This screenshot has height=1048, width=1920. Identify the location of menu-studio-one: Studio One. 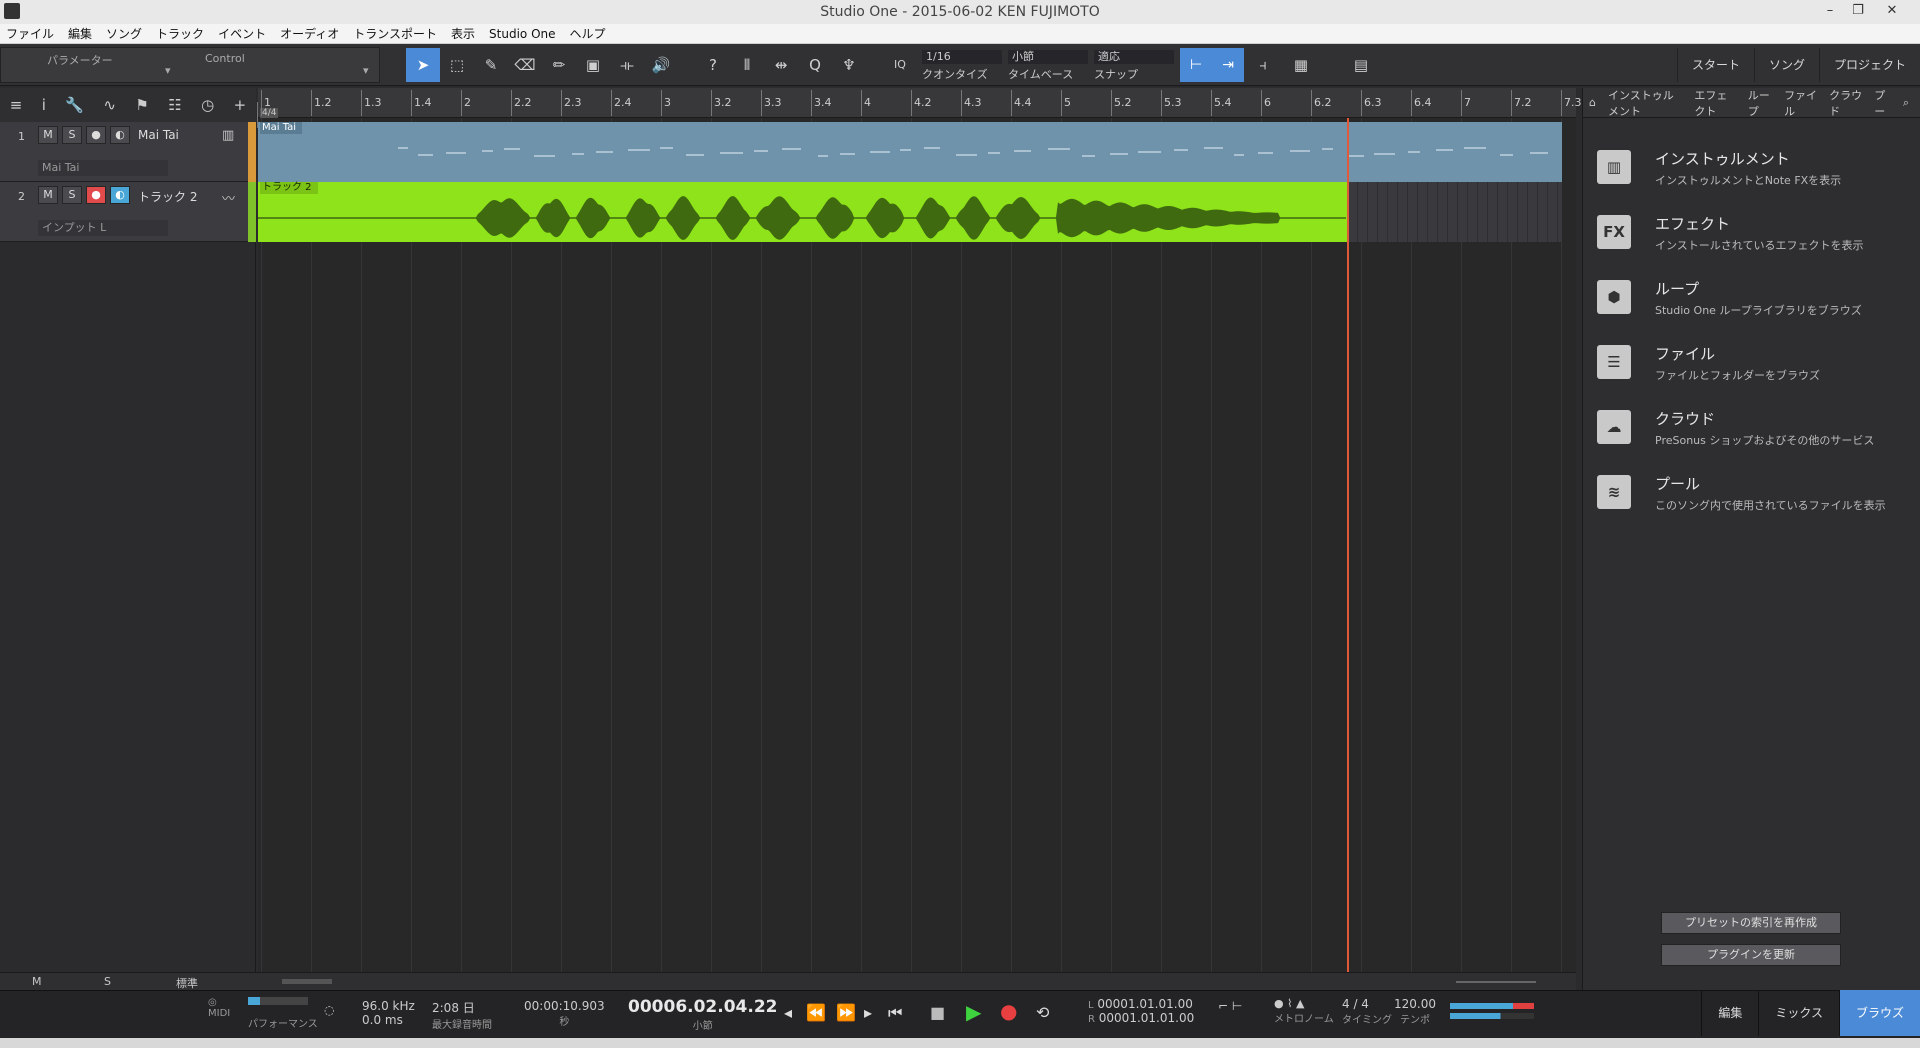
(522, 34).